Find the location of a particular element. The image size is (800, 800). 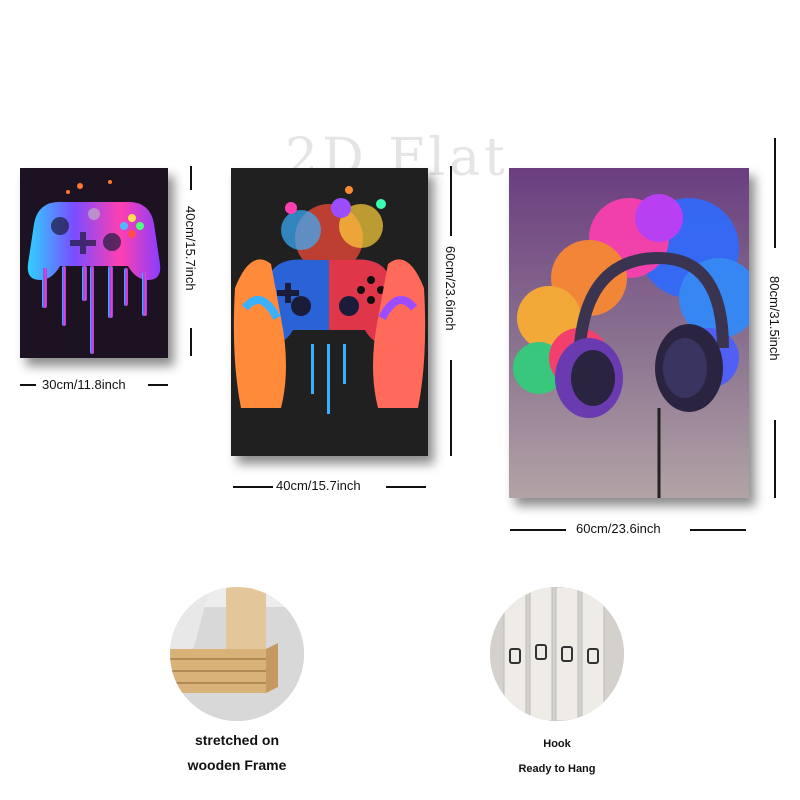

panel2-height-line-bottom is located at coordinates (451, 408).